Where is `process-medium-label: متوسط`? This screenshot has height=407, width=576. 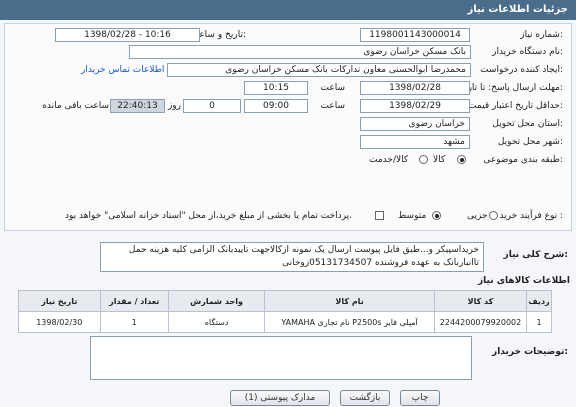
process-medium-label: متوسط is located at coordinates (412, 216).